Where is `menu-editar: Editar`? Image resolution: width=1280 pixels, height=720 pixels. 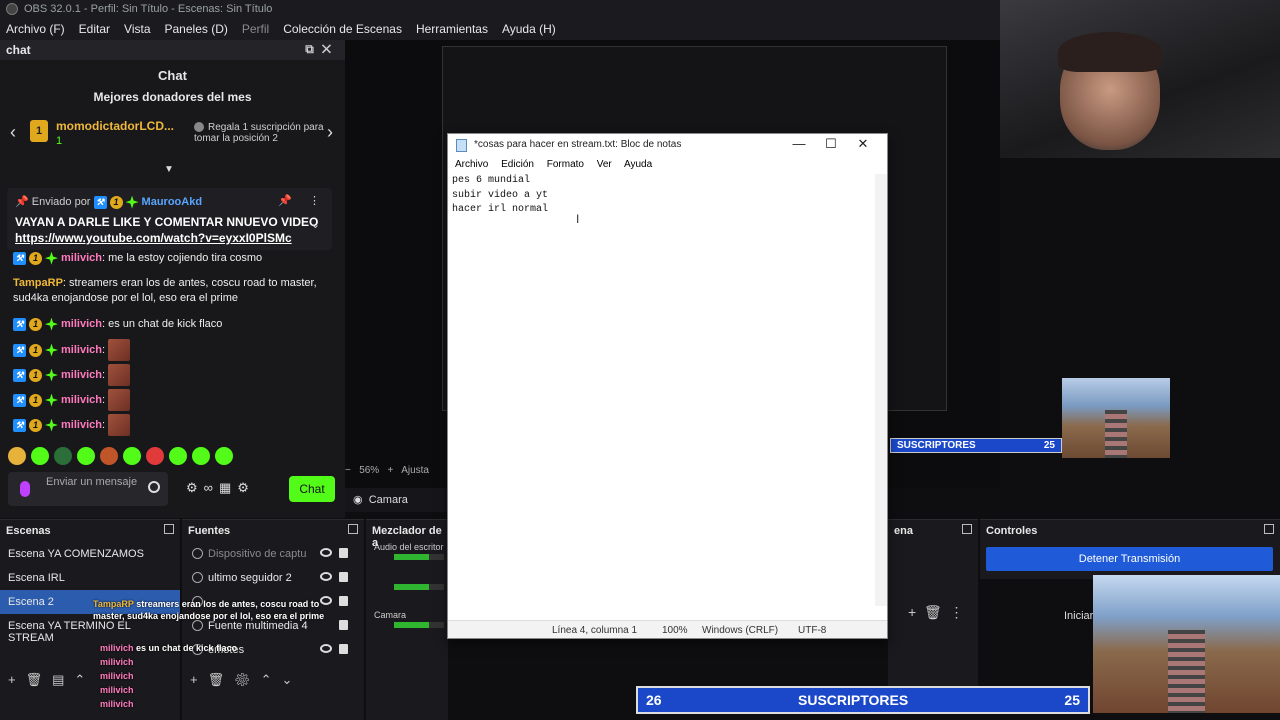
menu-editar: Editar is located at coordinates (94, 29).